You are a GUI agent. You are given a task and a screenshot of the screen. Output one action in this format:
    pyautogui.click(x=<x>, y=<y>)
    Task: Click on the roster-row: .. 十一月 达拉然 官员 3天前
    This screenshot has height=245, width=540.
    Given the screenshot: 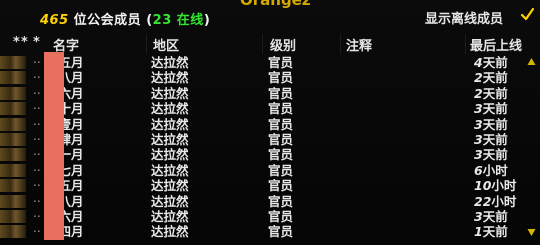 What is the action you would take?
    pyautogui.click(x=270, y=153)
    